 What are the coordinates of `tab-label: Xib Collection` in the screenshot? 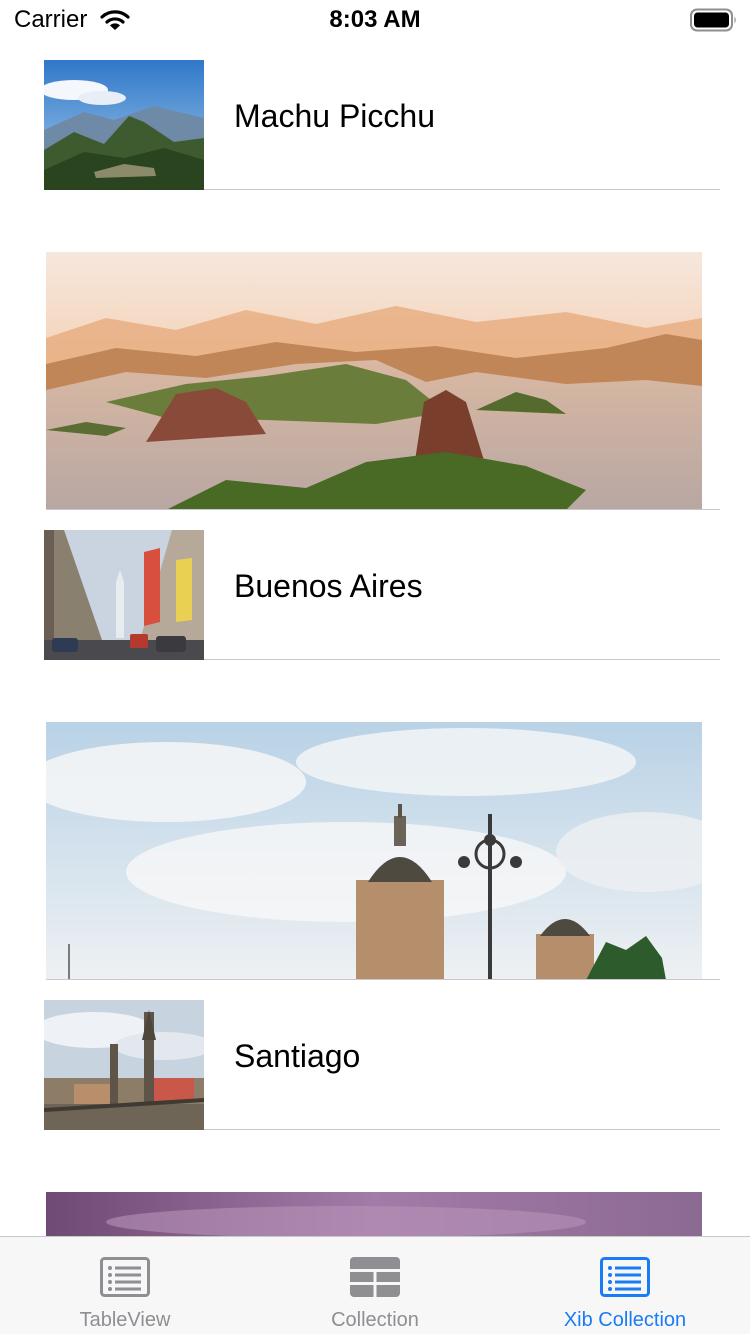 It's located at (625, 1320).